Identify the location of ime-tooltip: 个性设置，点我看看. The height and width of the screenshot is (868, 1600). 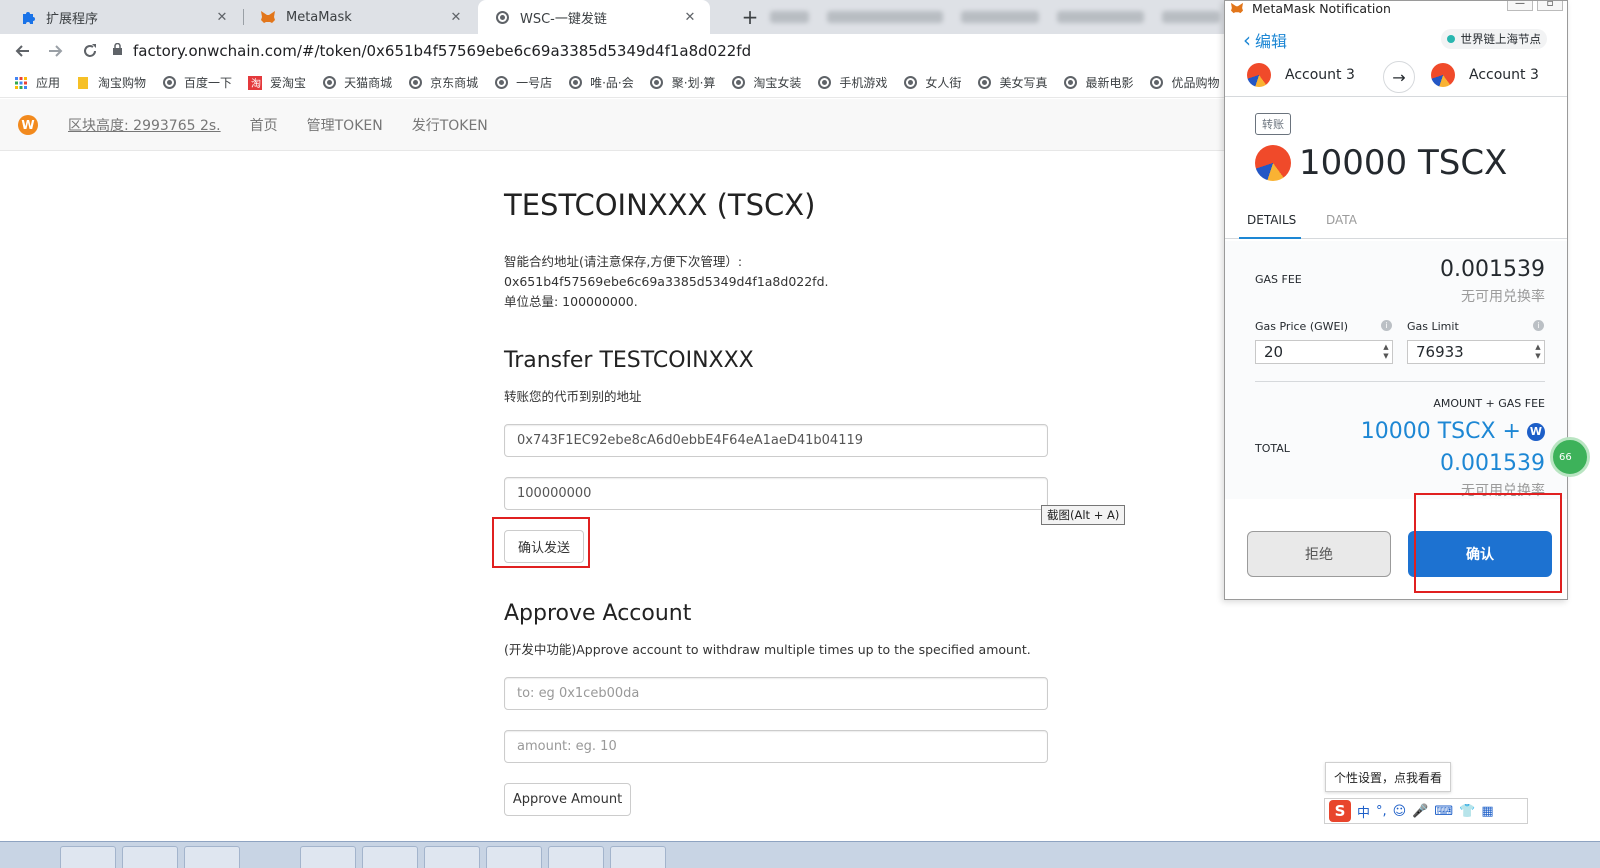
(1388, 777).